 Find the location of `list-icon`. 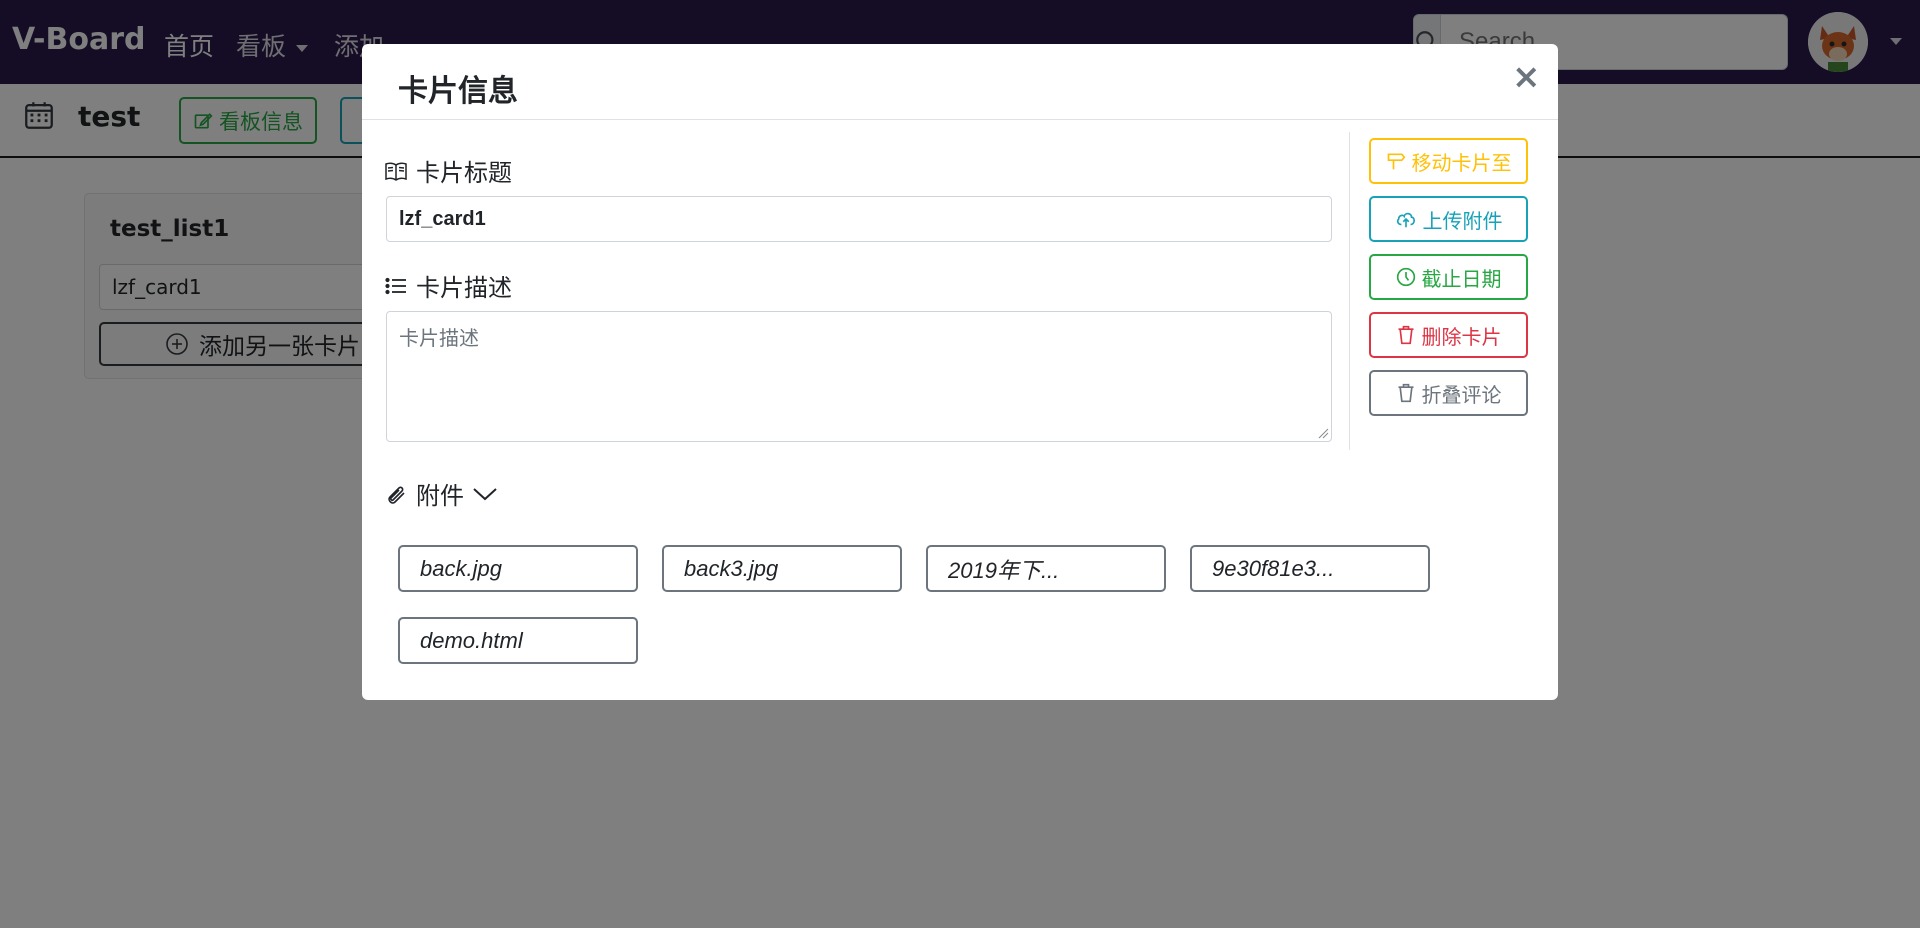

list-icon is located at coordinates (395, 285).